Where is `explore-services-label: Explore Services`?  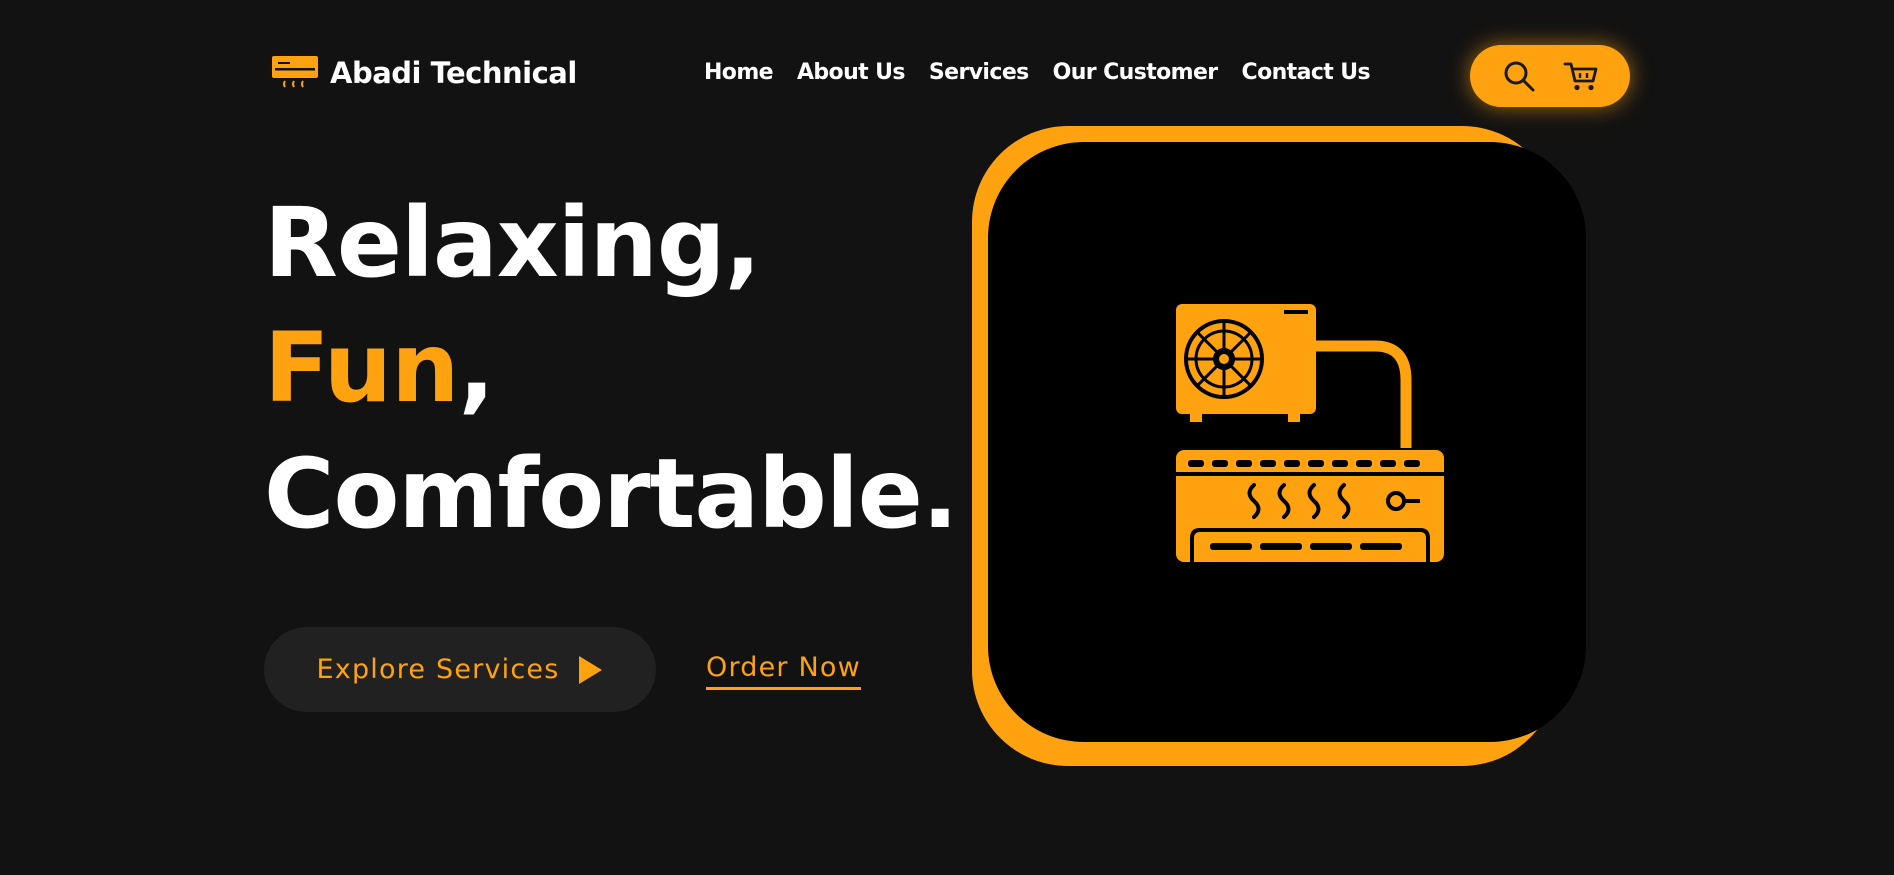 explore-services-label: Explore Services is located at coordinates (438, 669).